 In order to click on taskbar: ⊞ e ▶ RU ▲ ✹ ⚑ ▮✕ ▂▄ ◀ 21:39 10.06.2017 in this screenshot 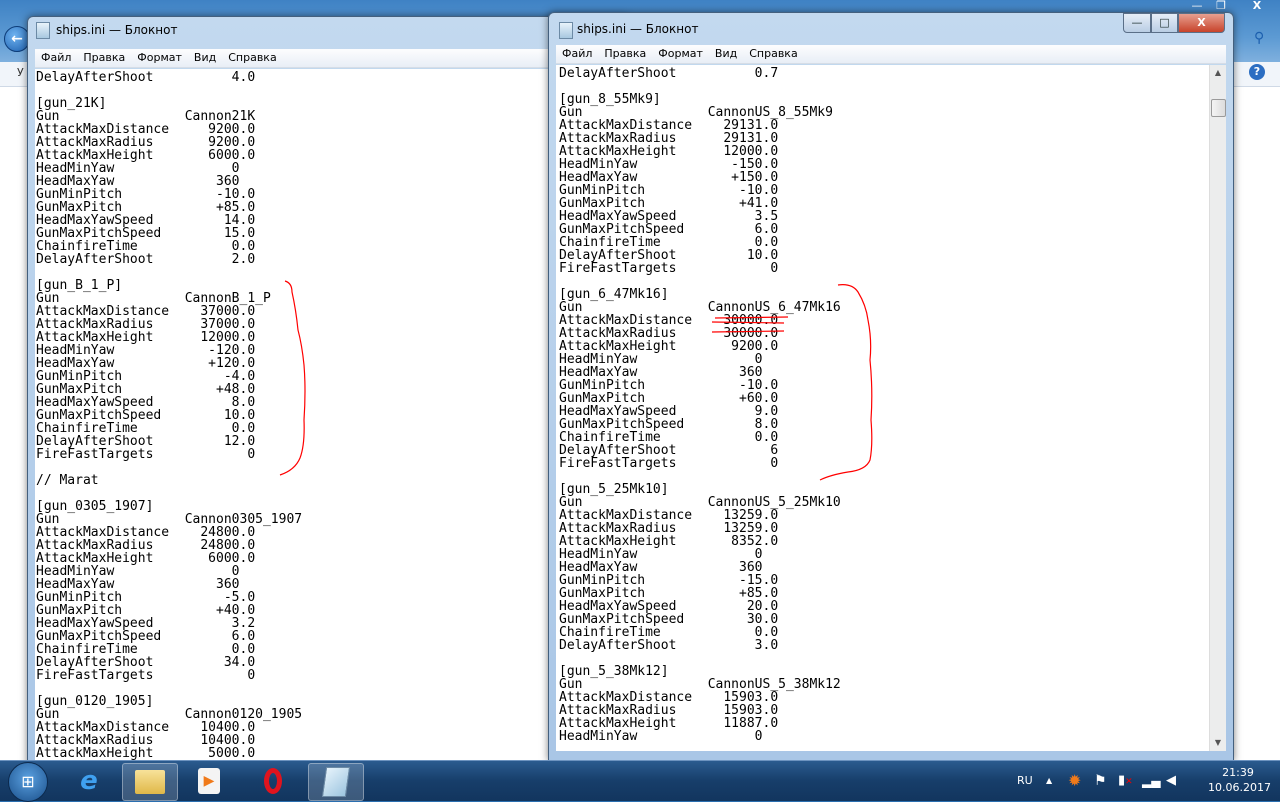, I will do `click(640, 781)`.